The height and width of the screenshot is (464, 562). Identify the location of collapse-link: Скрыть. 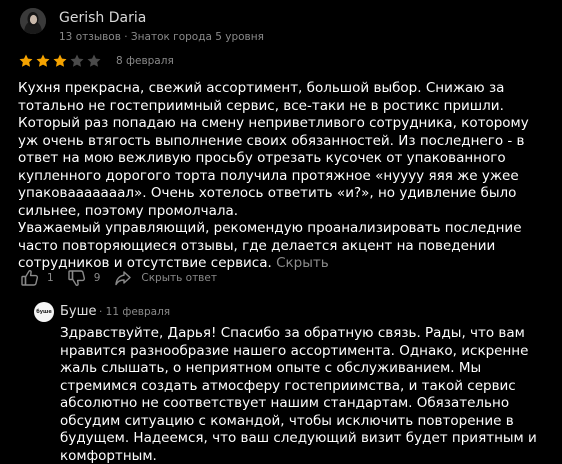
(302, 263).